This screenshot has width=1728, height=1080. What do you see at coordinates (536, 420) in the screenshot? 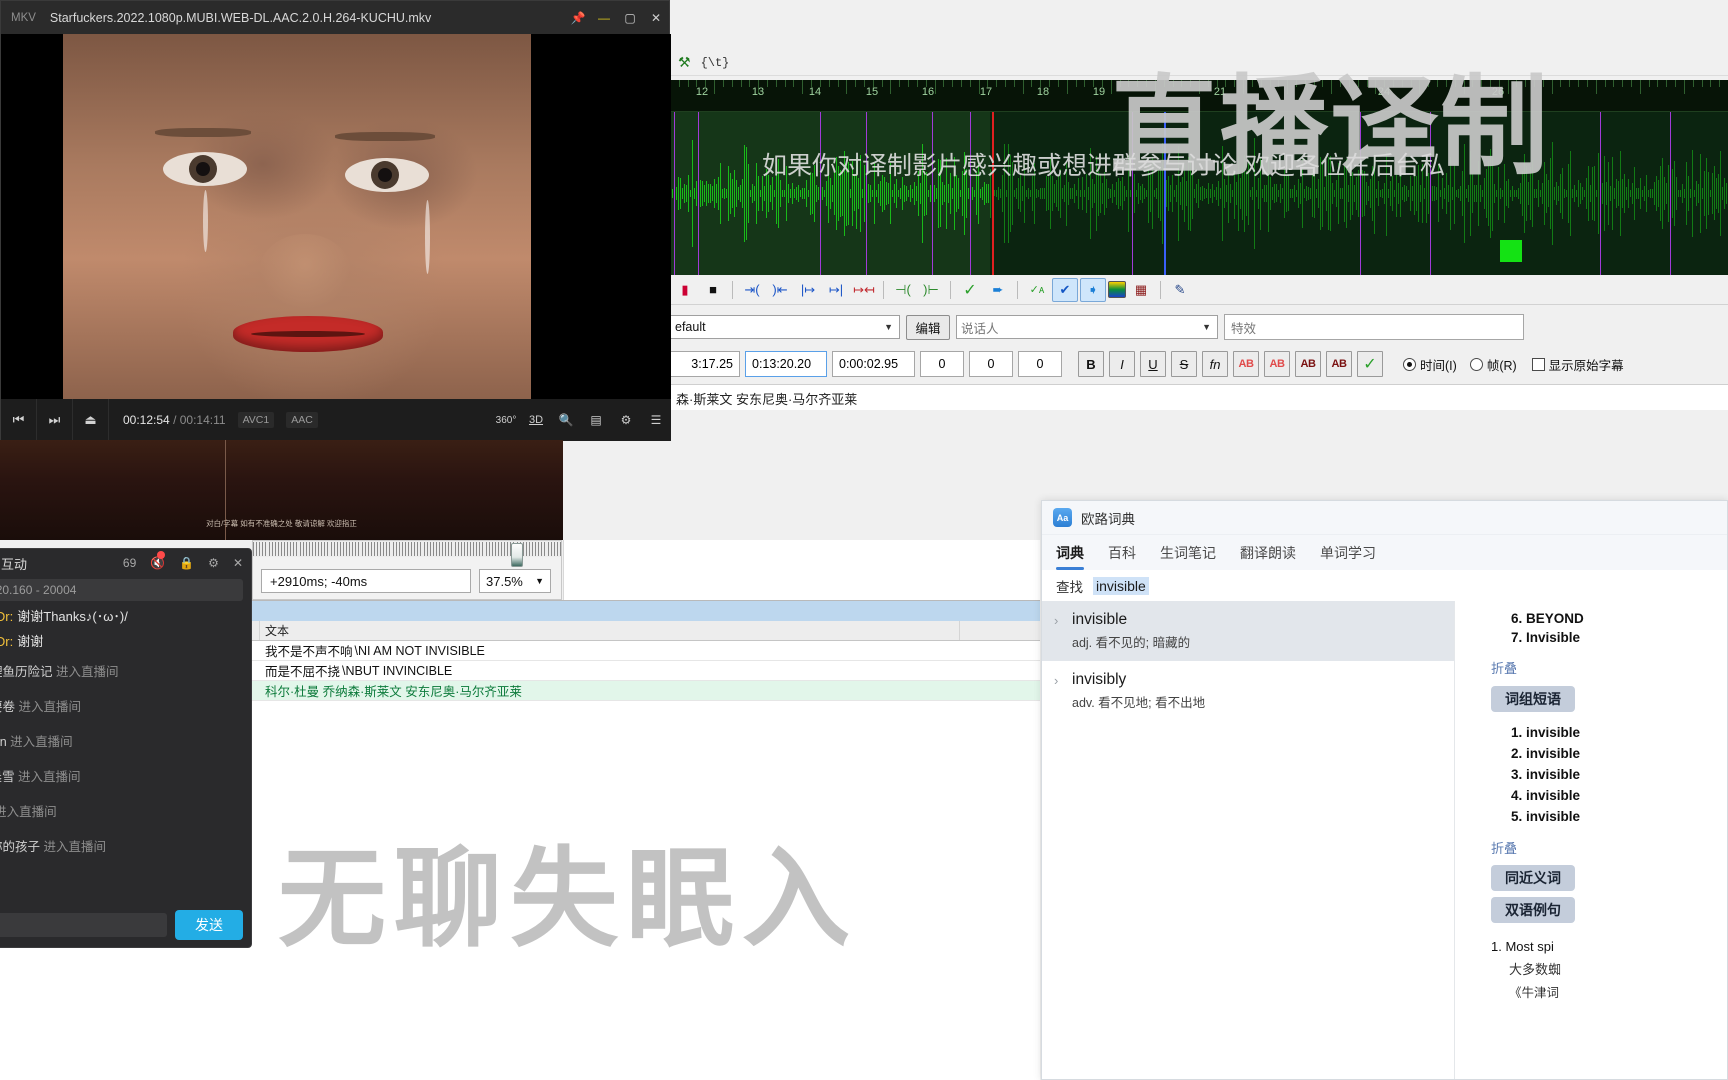
I see `three-d-button: 3D` at bounding box center [536, 420].